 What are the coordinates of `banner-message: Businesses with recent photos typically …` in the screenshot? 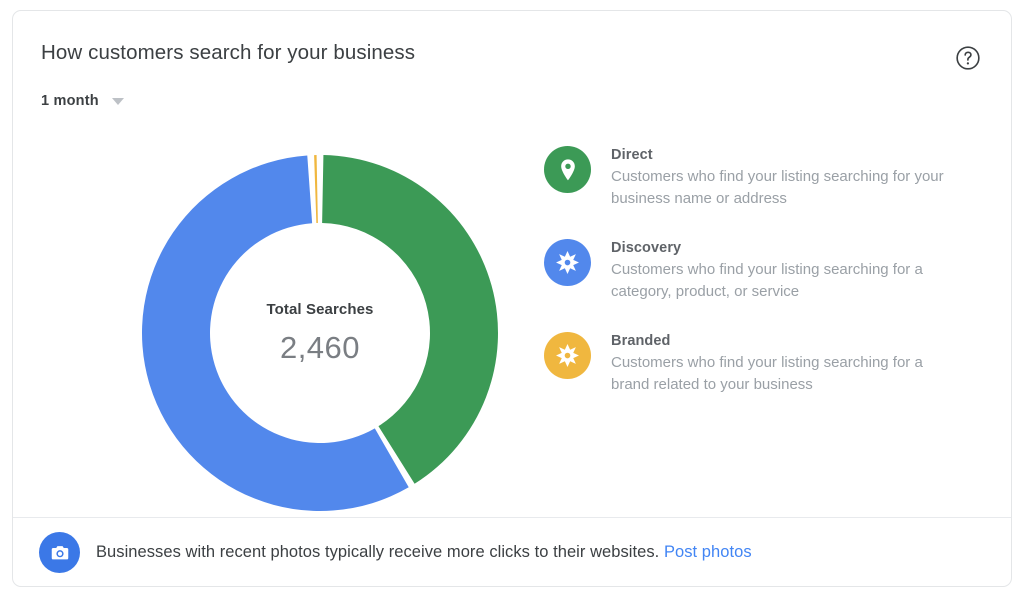 It's located at (378, 552).